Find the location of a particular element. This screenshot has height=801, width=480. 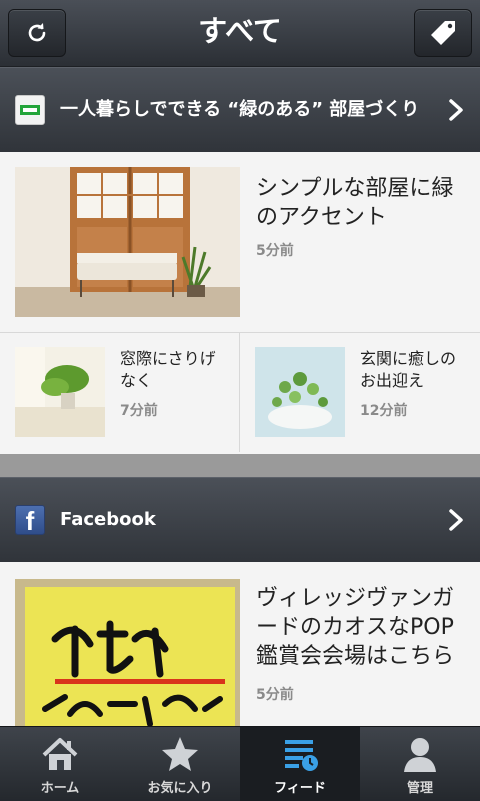

feature-article-title: シンプルな部屋に緑のアクセント is located at coordinates (363, 203).